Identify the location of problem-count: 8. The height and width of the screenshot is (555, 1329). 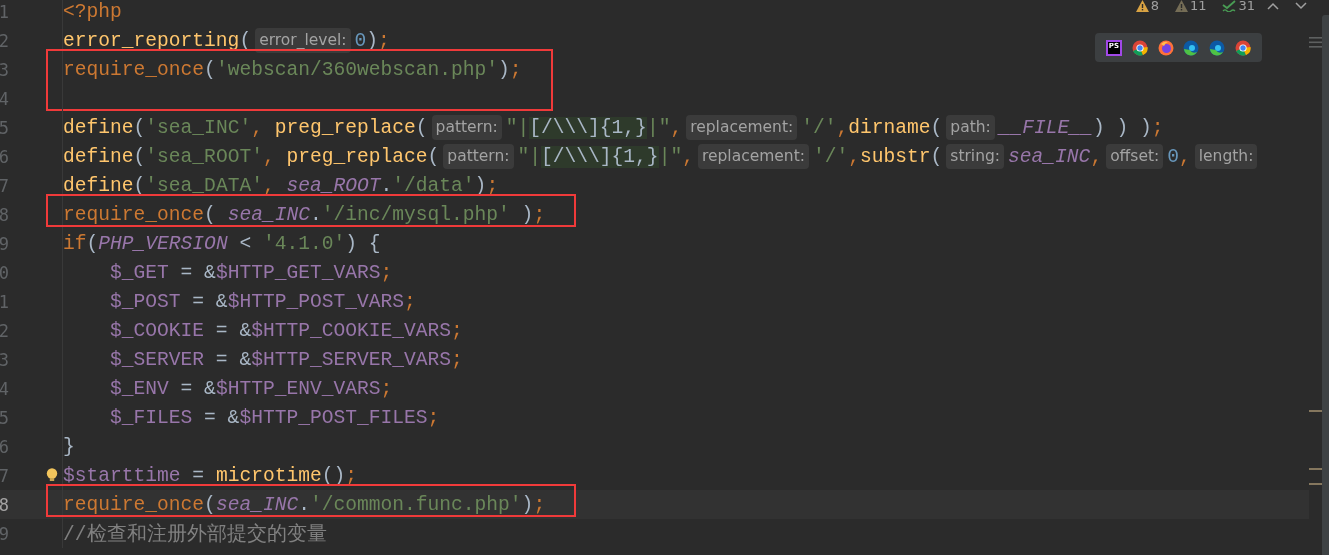
(1154, 6).